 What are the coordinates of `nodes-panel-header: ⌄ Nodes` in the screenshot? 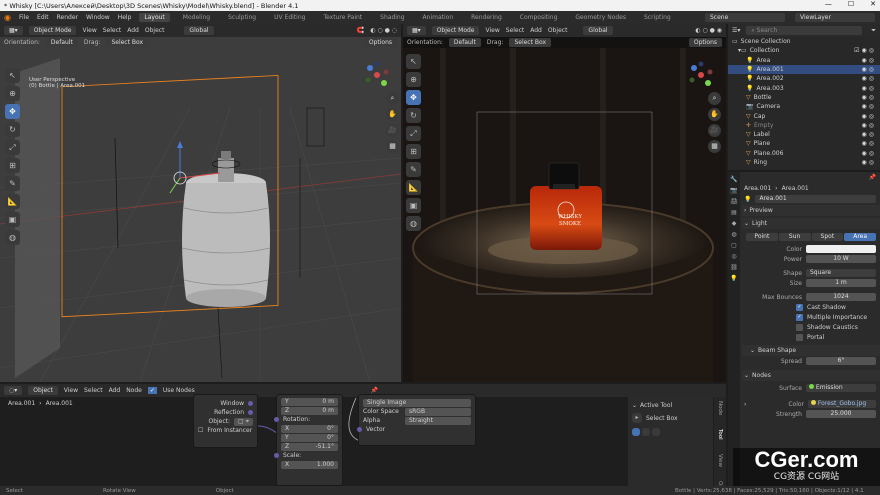 It's located at (811, 375).